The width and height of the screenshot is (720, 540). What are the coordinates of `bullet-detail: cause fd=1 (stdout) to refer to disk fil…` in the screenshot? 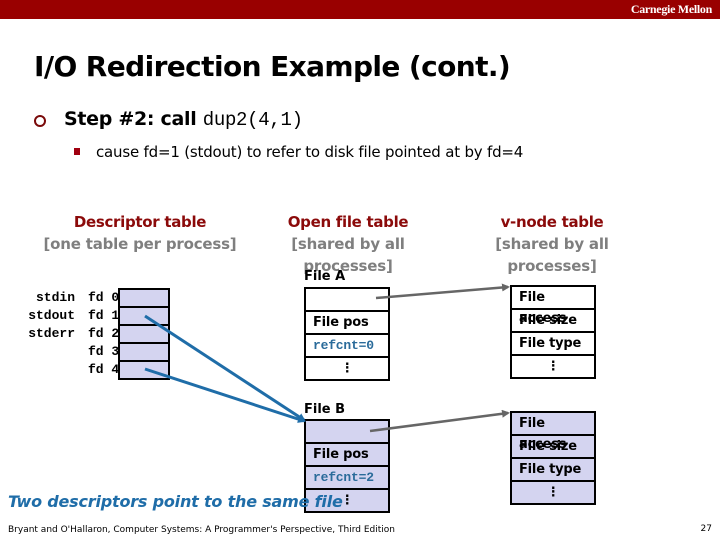 It's located at (310, 152).